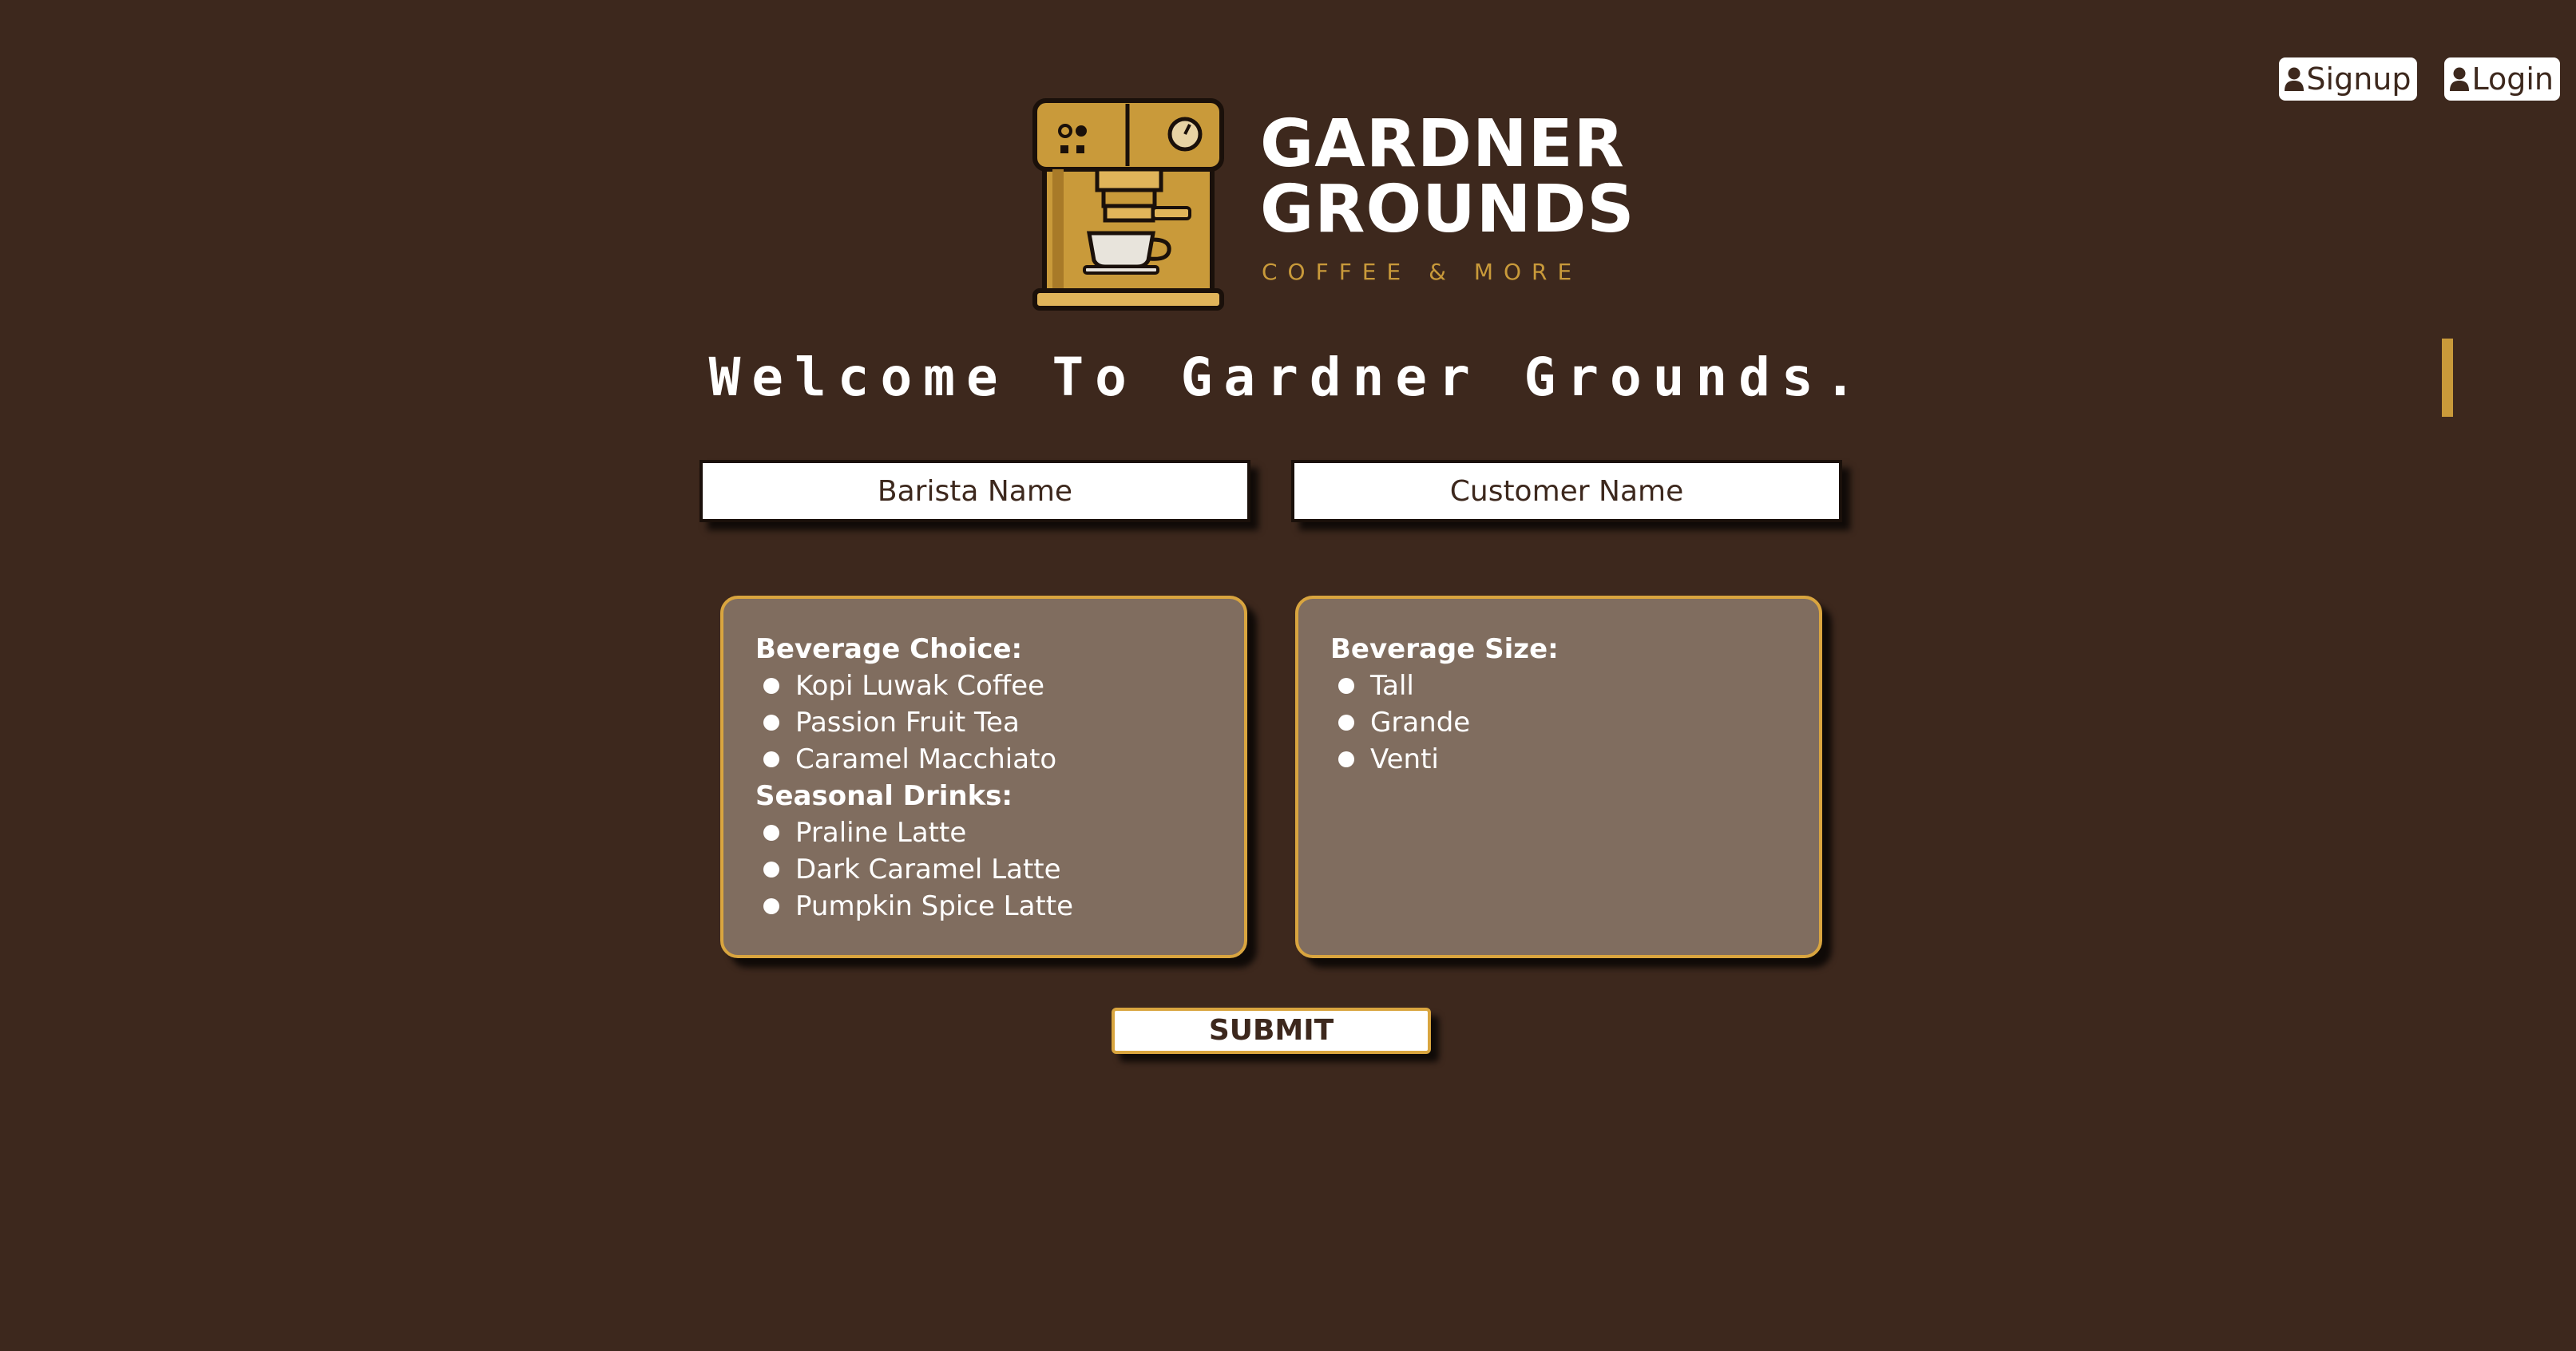 This screenshot has width=2576, height=1351. Describe the element at coordinates (920, 686) in the screenshot. I see `option-label: Kopi Luwak Coffee` at that location.